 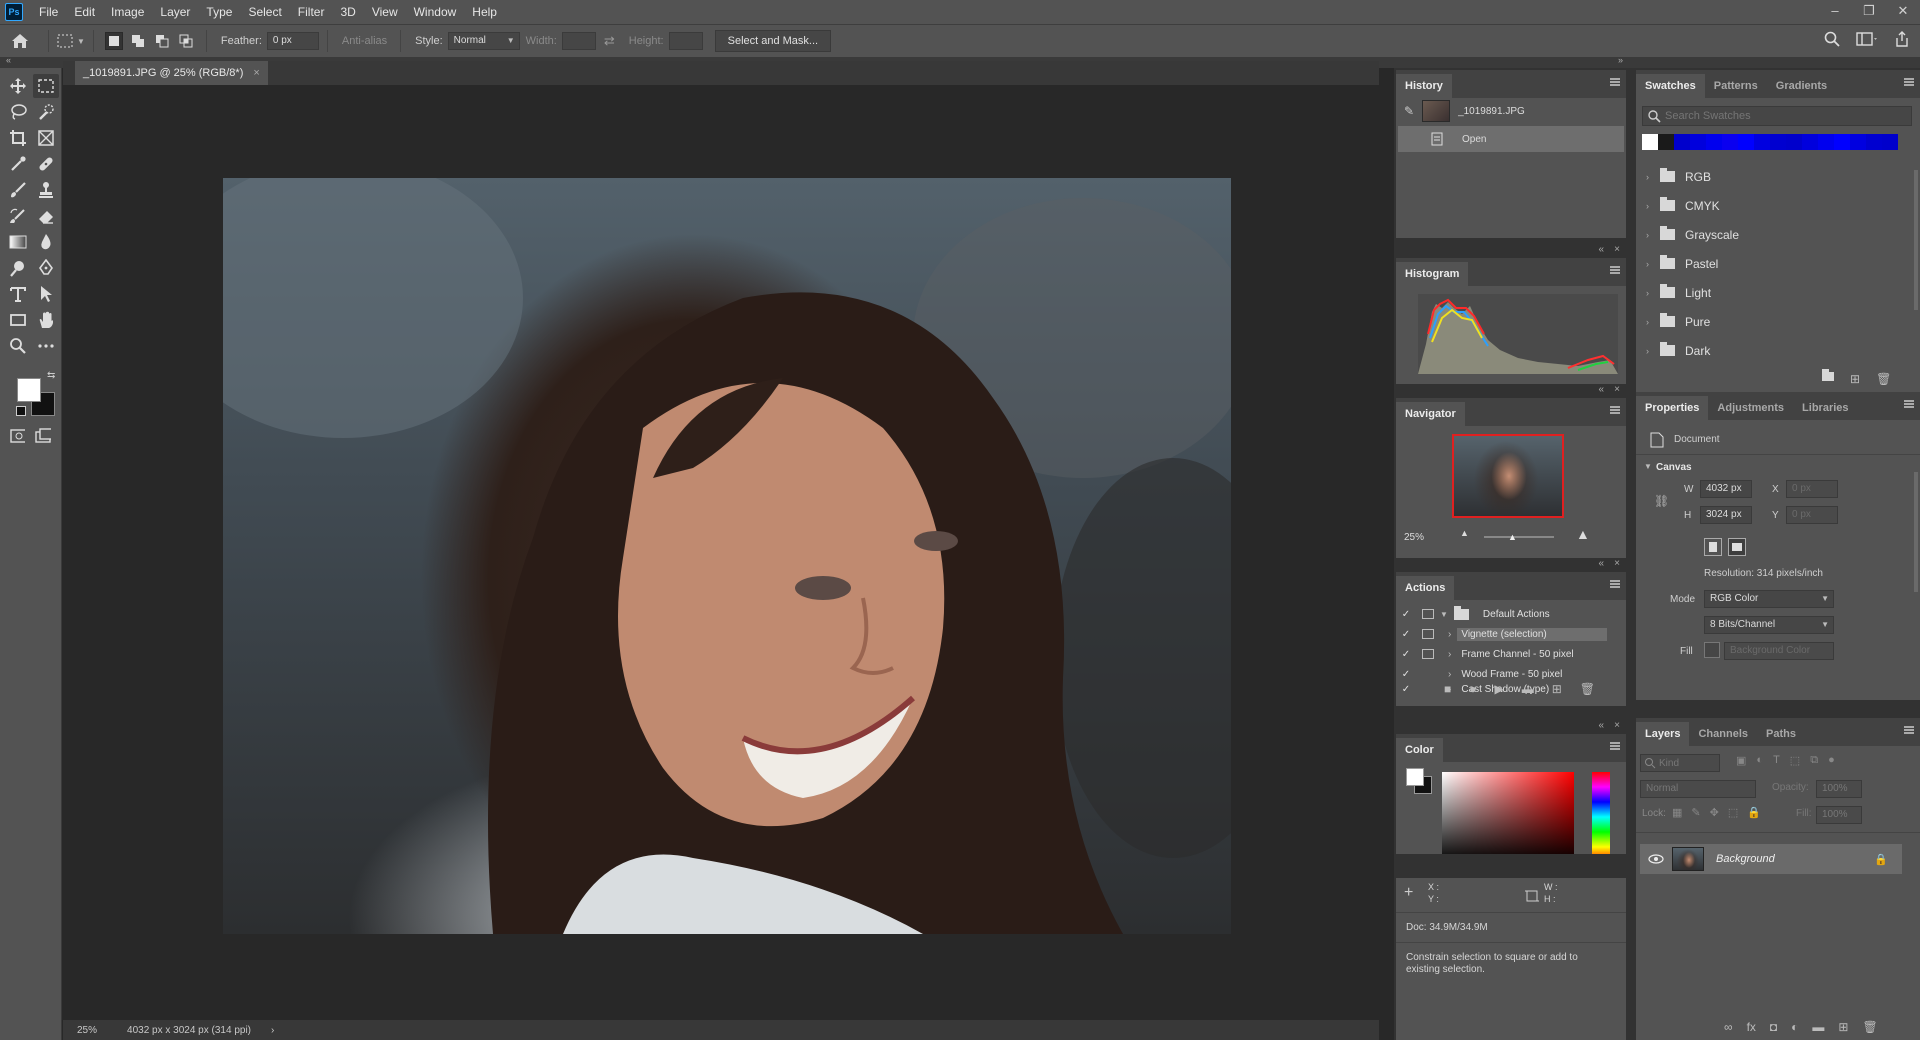 What do you see at coordinates (1909, 82) in the screenshot?
I see `swatches-menu-icon` at bounding box center [1909, 82].